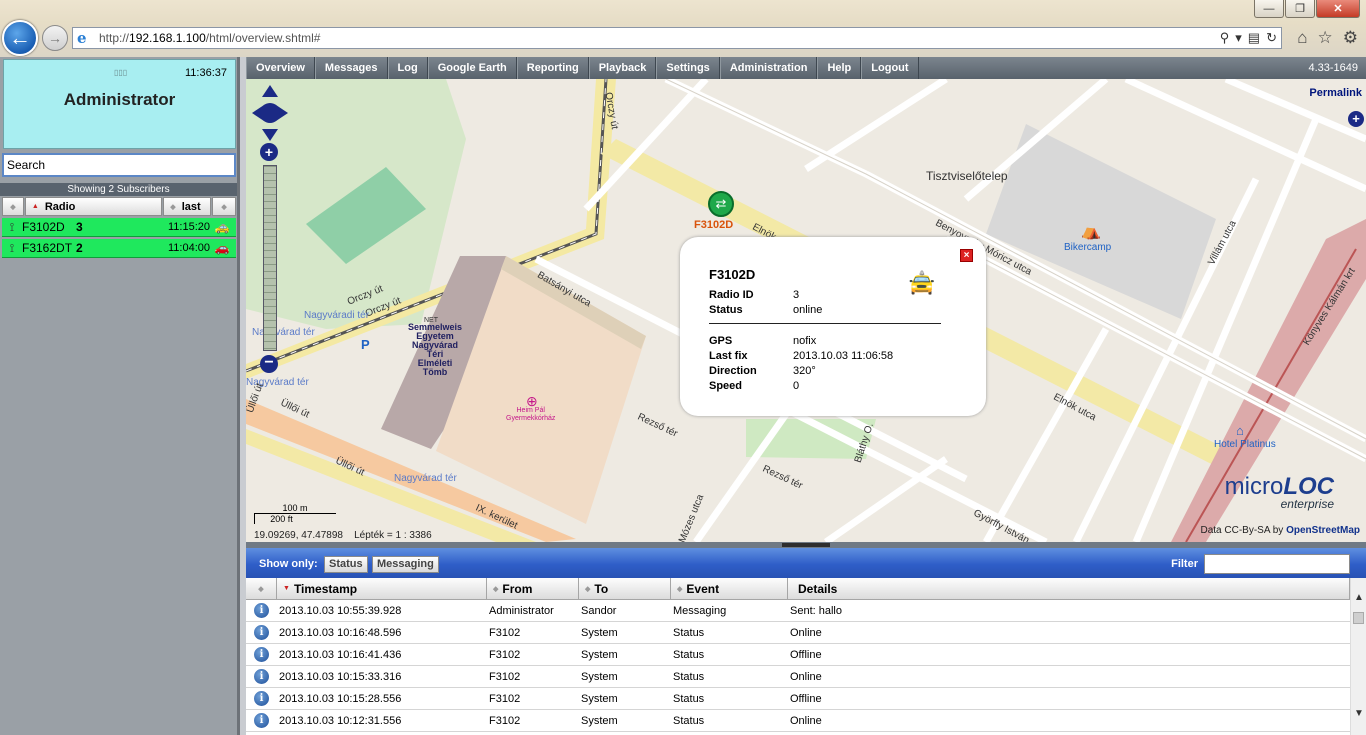 Image resolution: width=1366 pixels, height=735 pixels. I want to click on subscriber-name: F3162DT, so click(47, 248).